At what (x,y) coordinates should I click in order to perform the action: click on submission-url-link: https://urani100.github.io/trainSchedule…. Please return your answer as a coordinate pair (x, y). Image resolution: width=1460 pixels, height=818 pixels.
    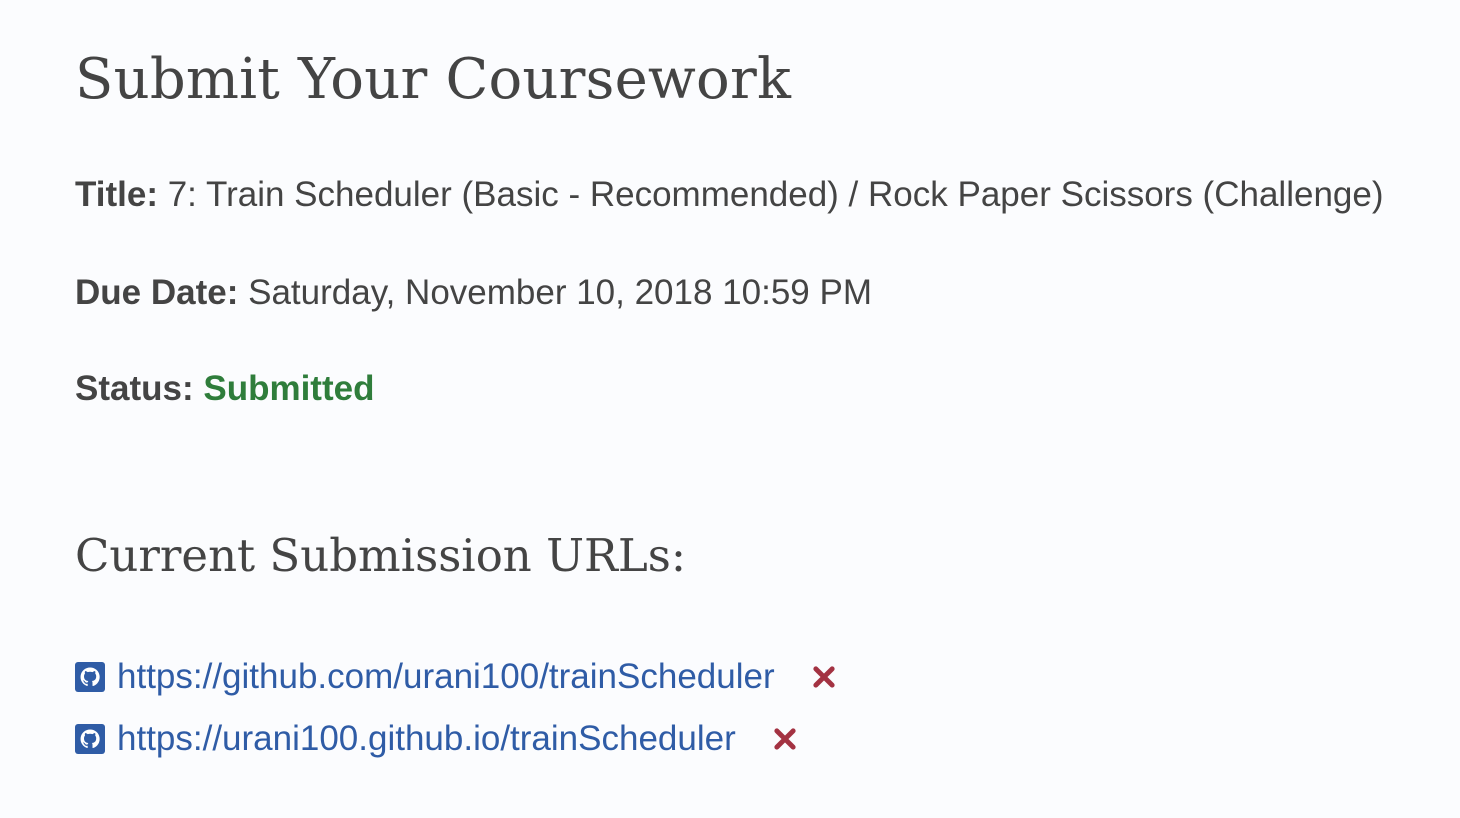
    Looking at the image, I should click on (426, 739).